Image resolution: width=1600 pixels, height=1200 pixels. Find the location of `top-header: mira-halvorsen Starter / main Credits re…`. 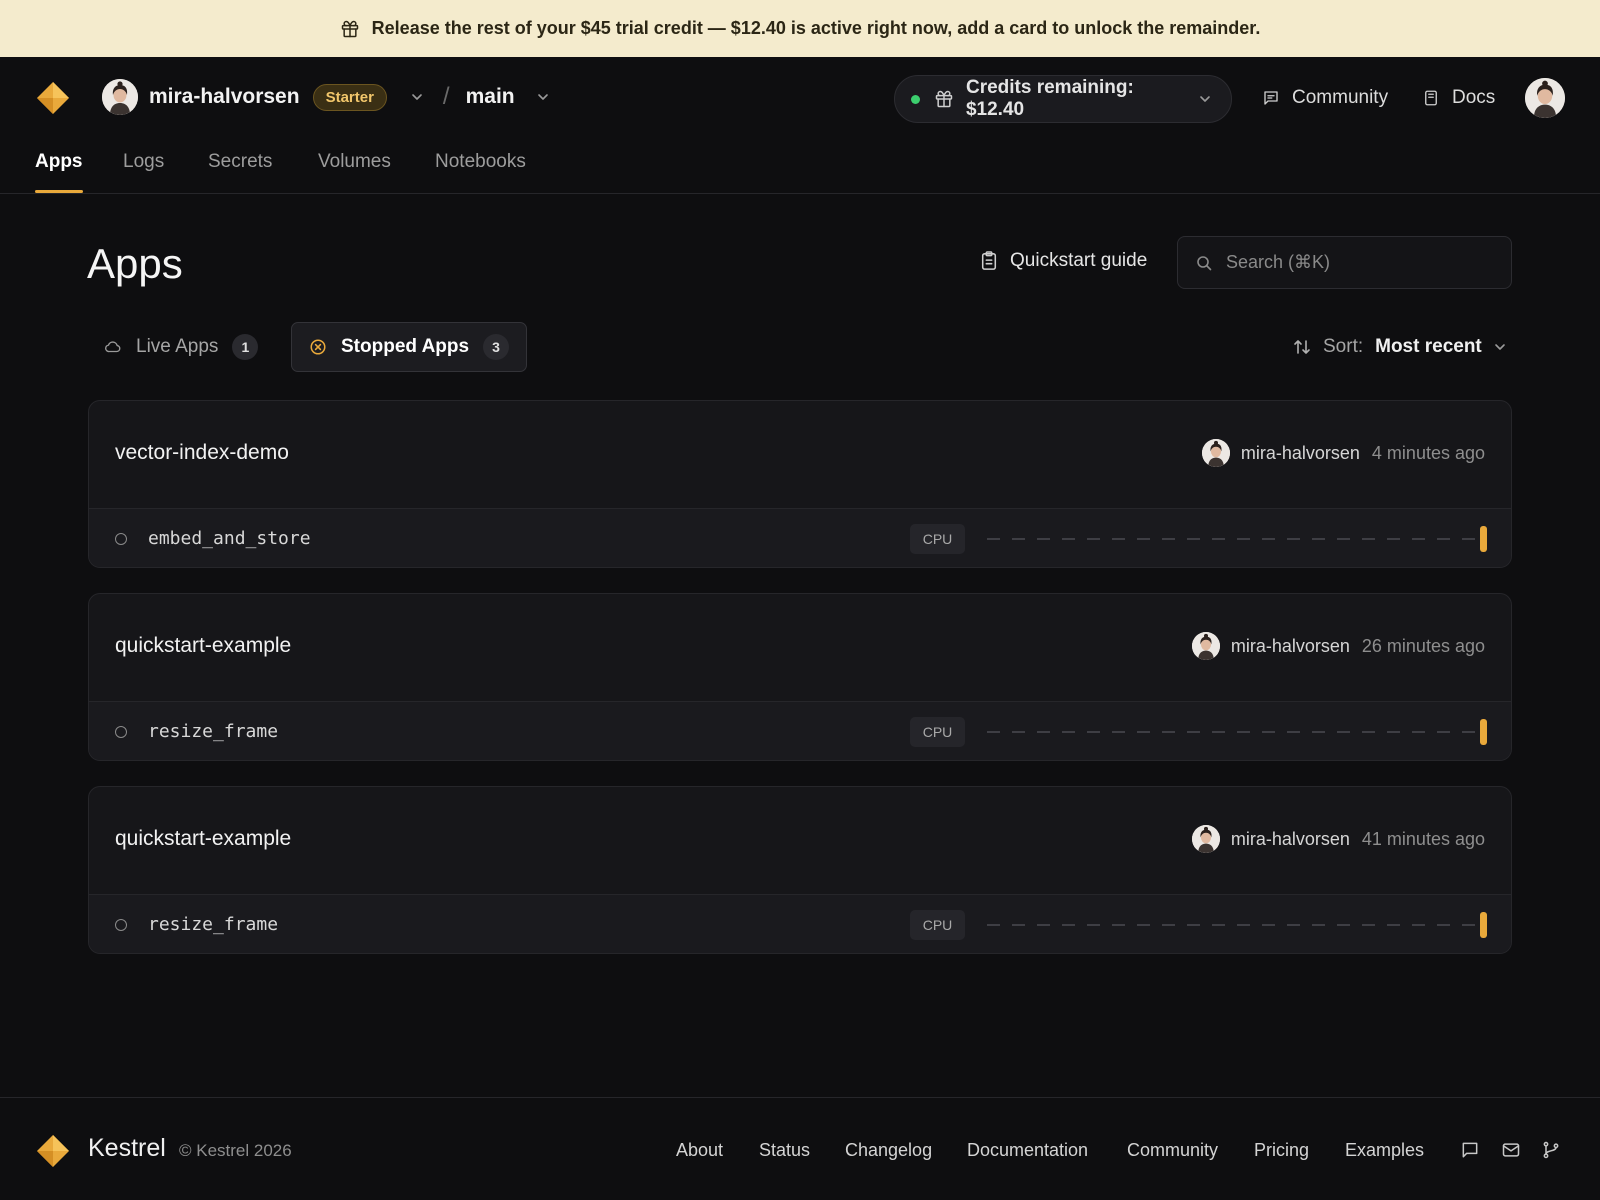

top-header: mira-halvorsen Starter / main Credits re… is located at coordinates (800, 97).